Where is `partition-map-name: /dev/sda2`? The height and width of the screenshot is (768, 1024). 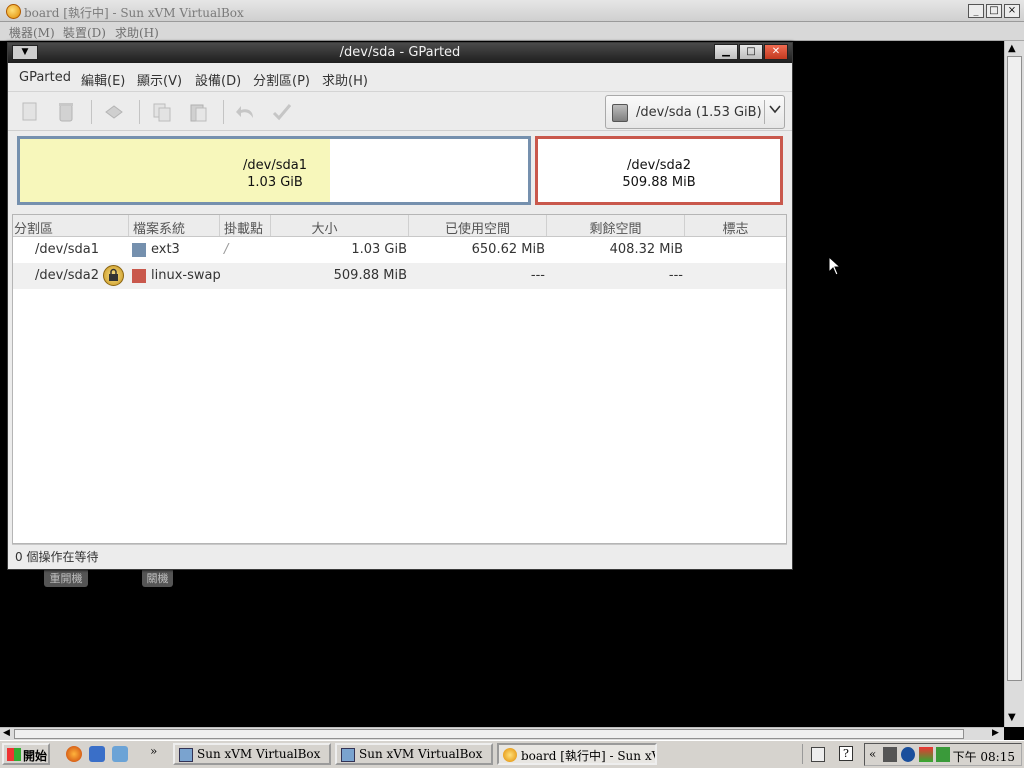
partition-map-name: /dev/sda2 is located at coordinates (659, 165).